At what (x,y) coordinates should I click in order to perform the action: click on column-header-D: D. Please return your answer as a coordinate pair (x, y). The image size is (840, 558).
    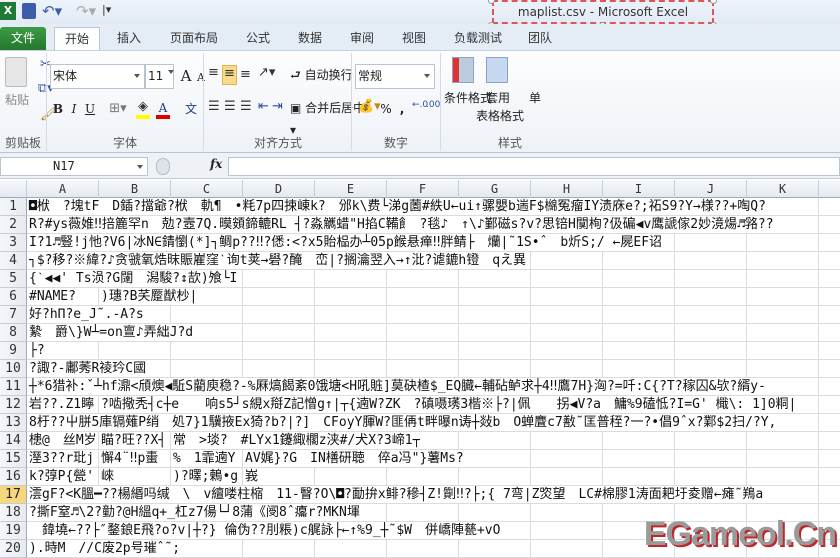
    Looking at the image, I should click on (279, 189).